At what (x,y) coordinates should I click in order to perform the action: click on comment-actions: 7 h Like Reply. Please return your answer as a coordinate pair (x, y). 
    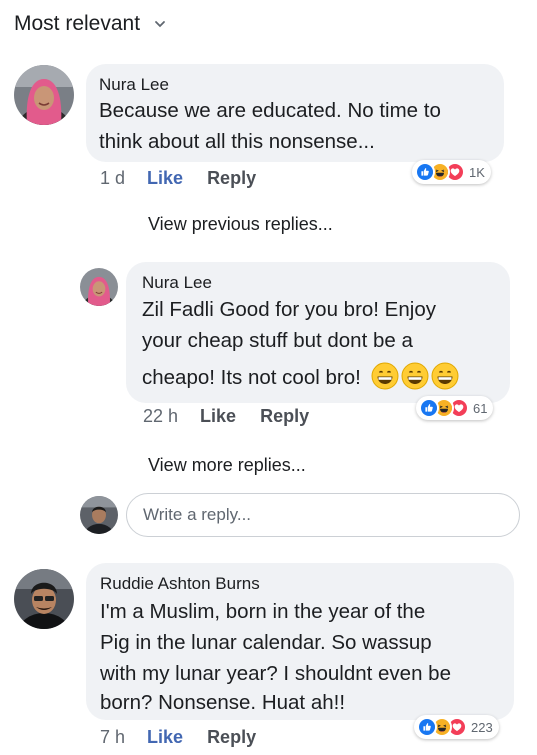
    Looking at the image, I should click on (178, 737).